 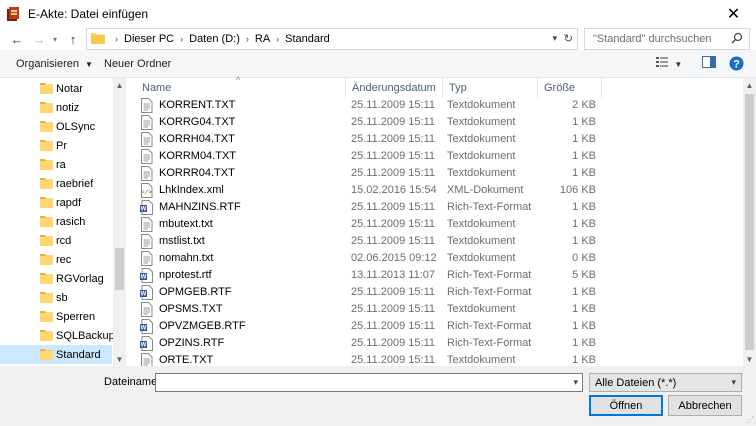 I want to click on sidebar-item-rec: rec, so click(x=56, y=259).